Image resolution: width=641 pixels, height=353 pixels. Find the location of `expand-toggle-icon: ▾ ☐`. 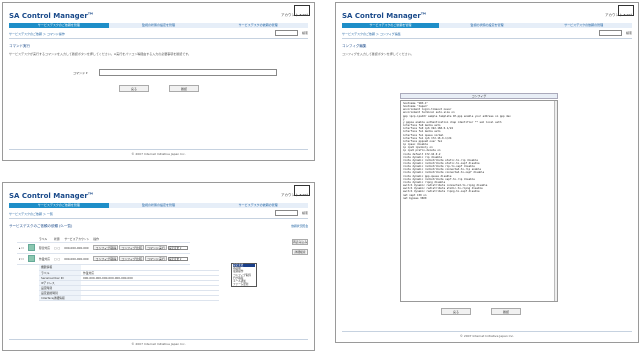

expand-toggle-icon: ▾ ☐ is located at coordinates (21, 259).